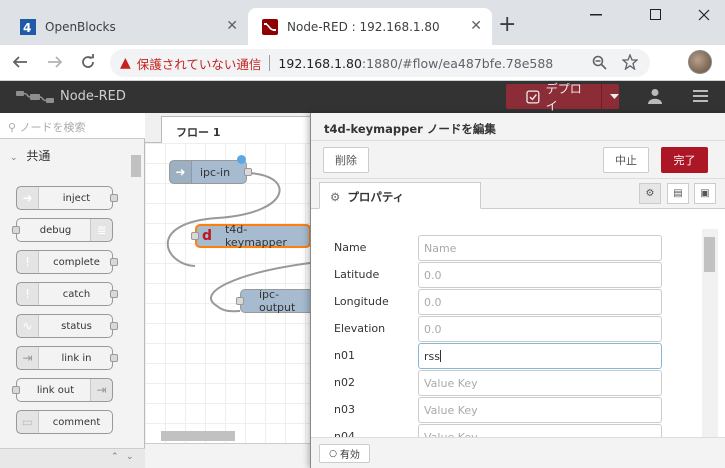 This screenshot has width=725, height=468. Describe the element at coordinates (270, 26) in the screenshot. I see `nodered-favicon-icon` at that location.